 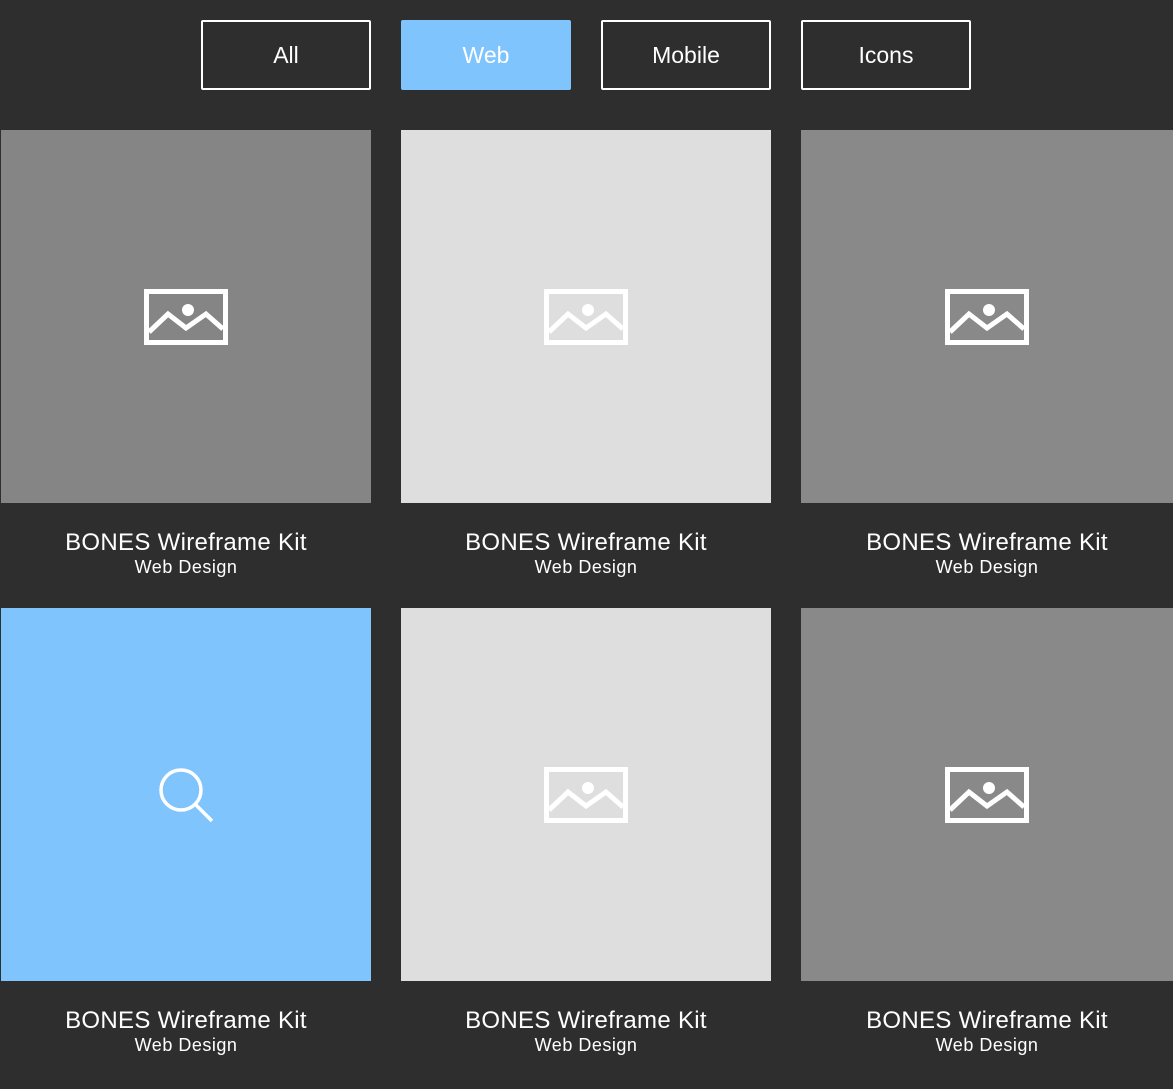 I want to click on portfolio-thumbnail-hover, so click(x=186, y=794).